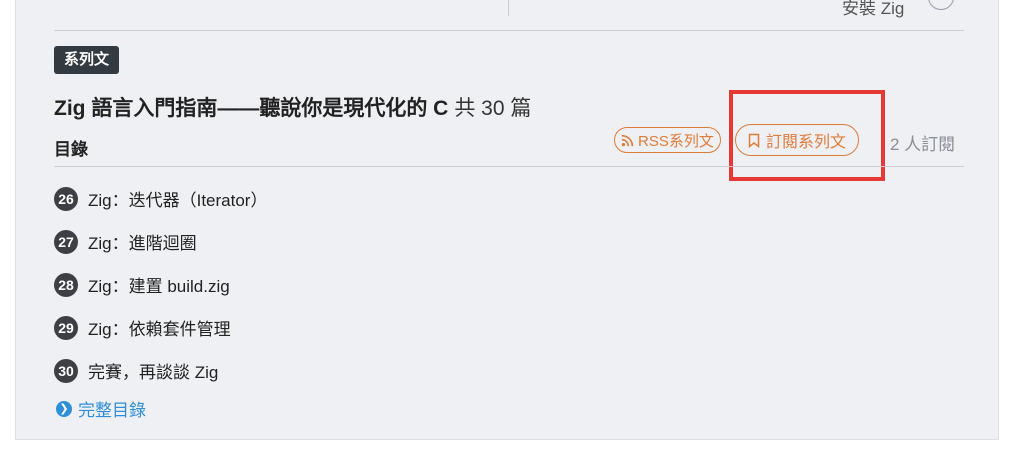 The width and height of the screenshot is (1024, 467). Describe the element at coordinates (493, 108) in the screenshot. I see `series-count: 共 30 篇` at that location.